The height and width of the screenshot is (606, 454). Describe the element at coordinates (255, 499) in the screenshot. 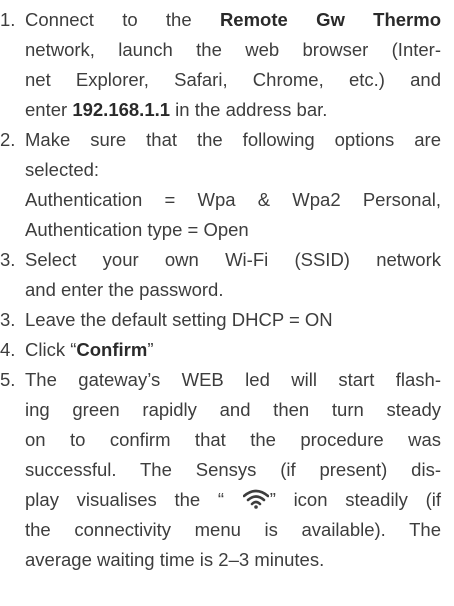

I see `wifi-icon` at that location.